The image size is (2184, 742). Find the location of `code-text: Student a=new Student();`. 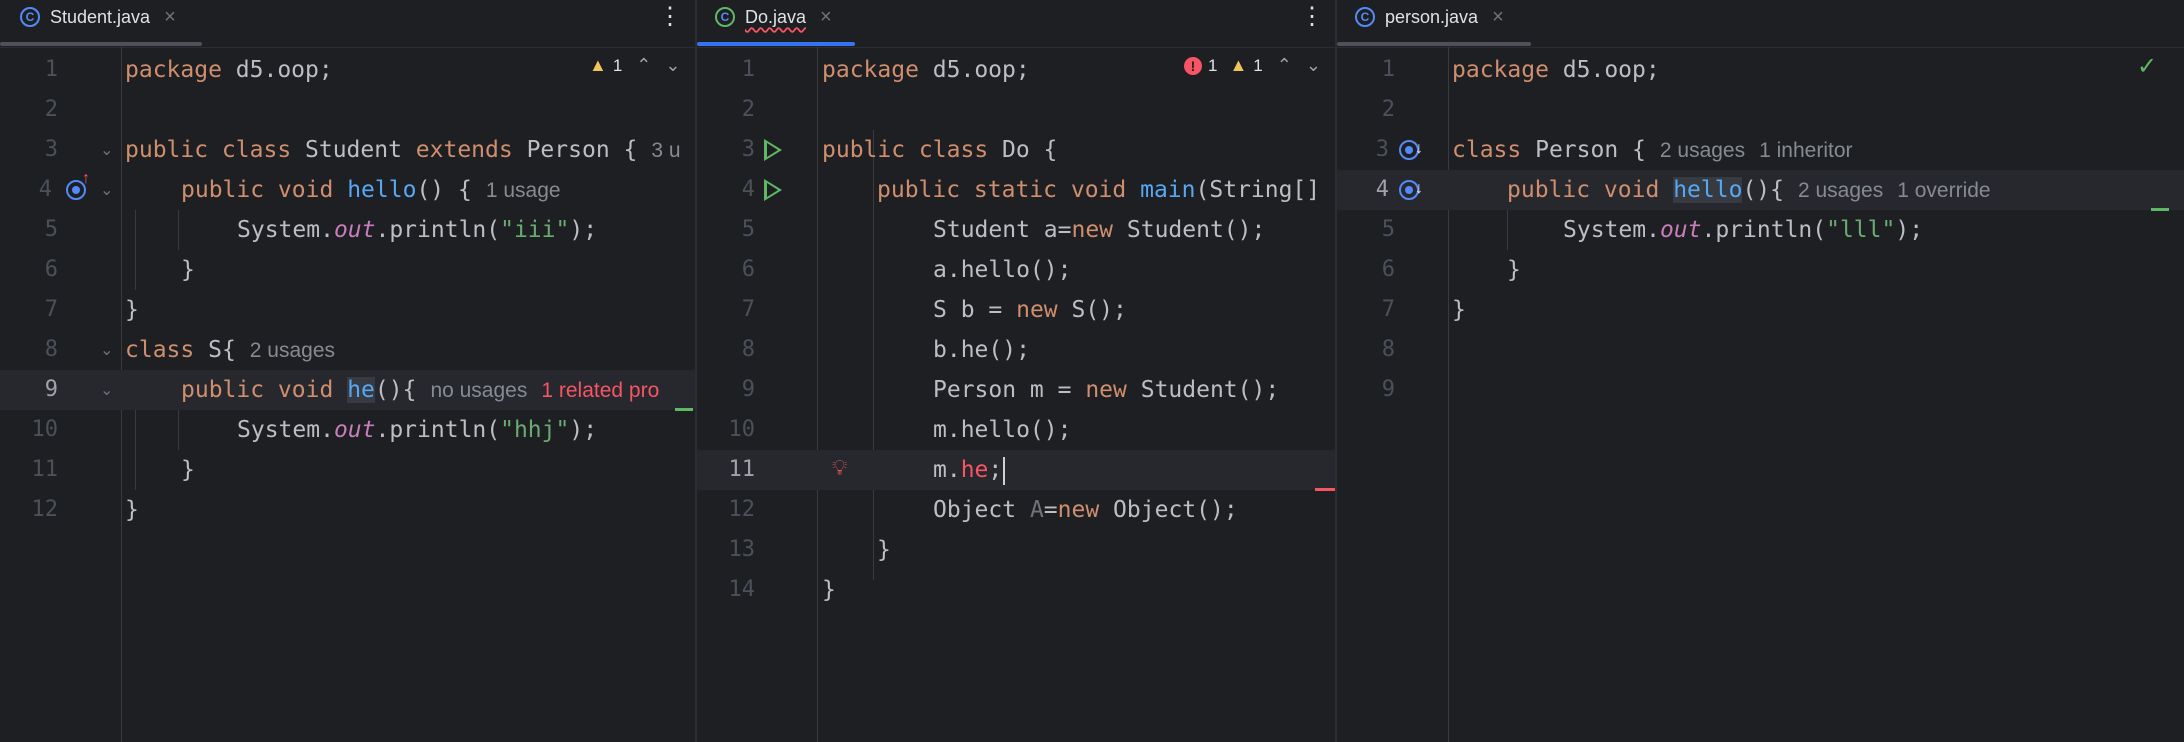

code-text: Student a=new Student(); is located at coordinates (1099, 230).